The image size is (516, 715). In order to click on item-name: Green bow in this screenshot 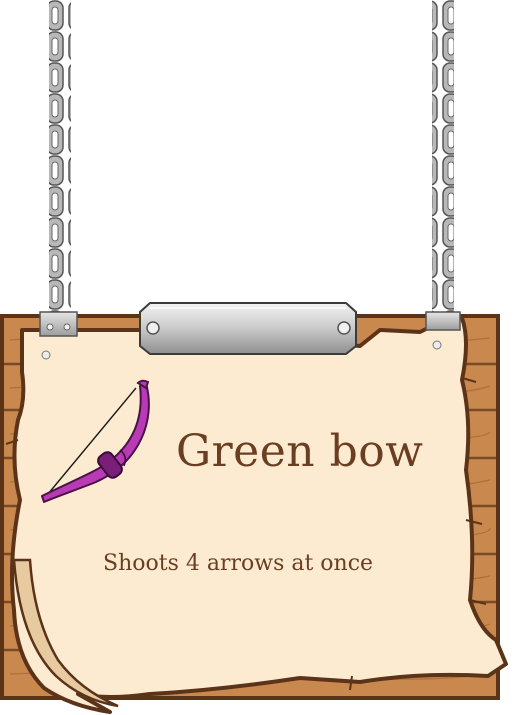, I will do `click(300, 451)`.